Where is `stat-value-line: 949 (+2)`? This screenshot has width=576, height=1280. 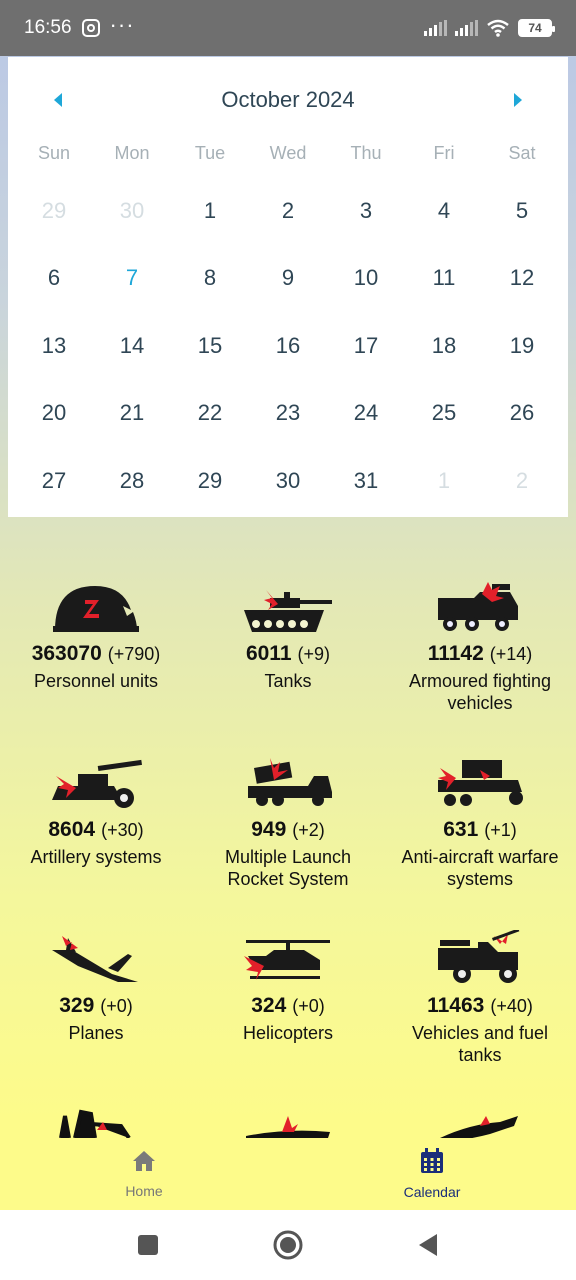
stat-value-line: 949 (+2) is located at coordinates (288, 830).